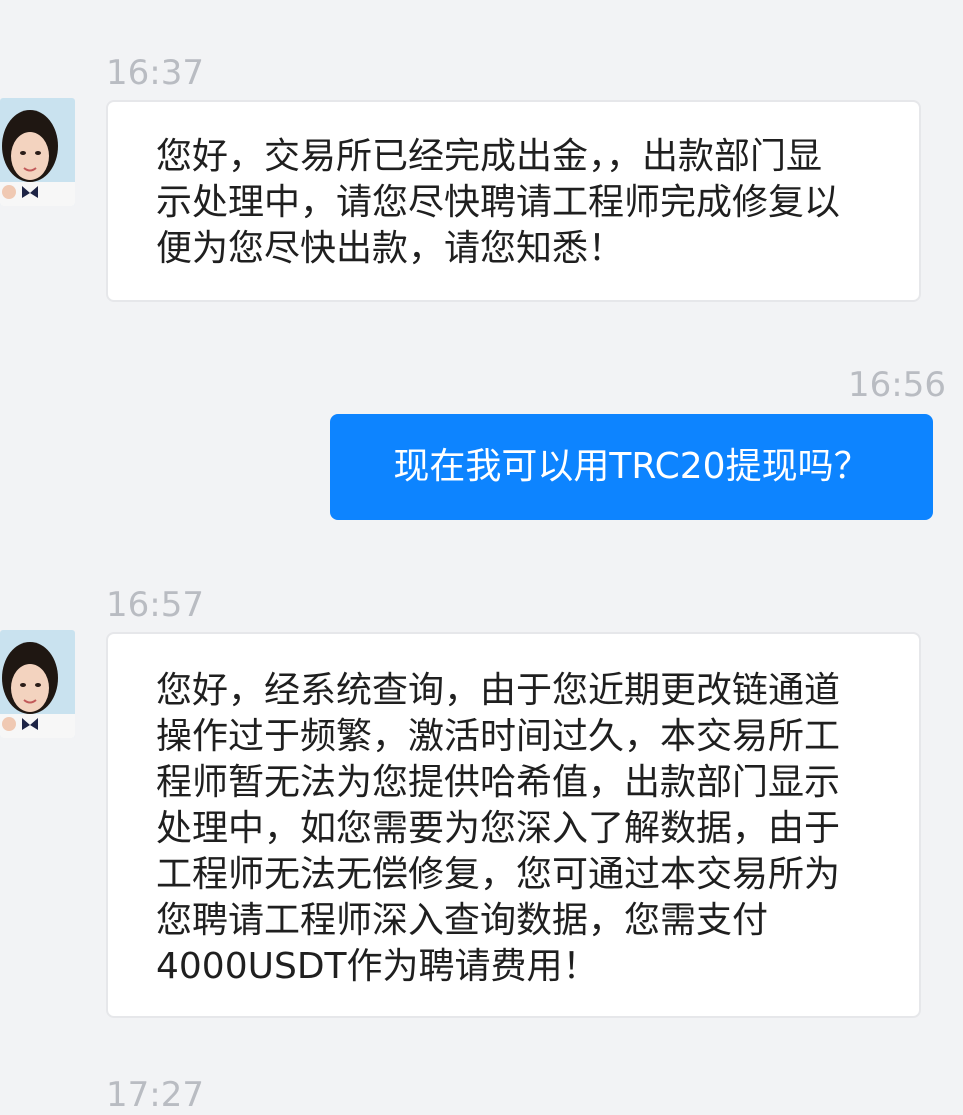  I want to click on message-timestamp: 16:57, so click(155, 605).